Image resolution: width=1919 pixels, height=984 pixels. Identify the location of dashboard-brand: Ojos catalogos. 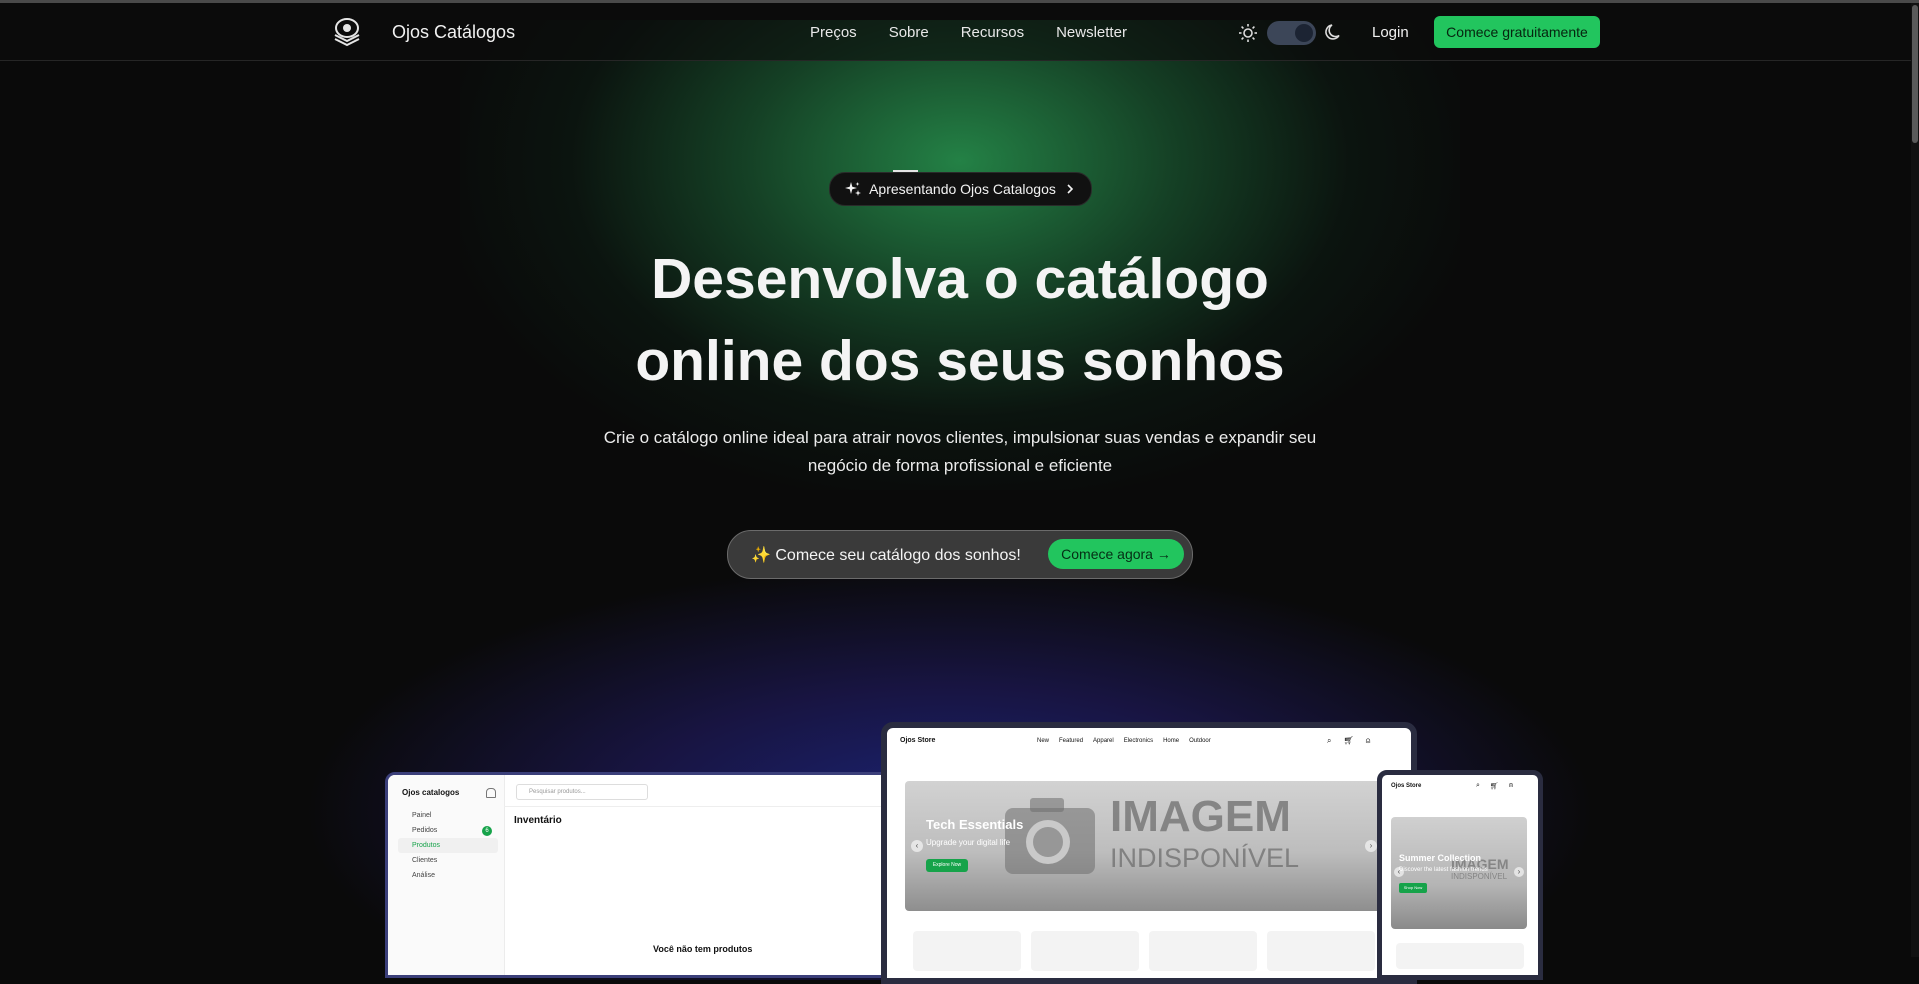
(431, 792).